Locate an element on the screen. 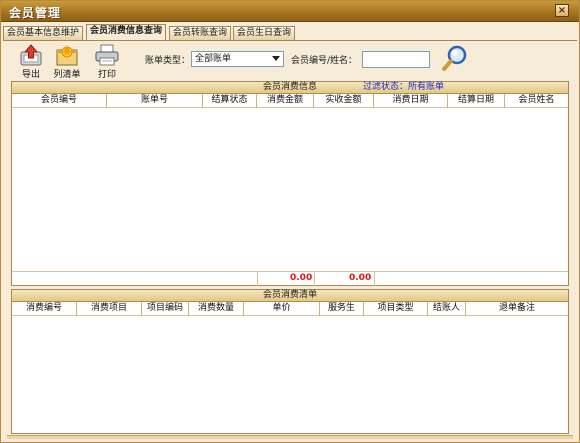 The height and width of the screenshot is (443, 580). tab-member-transfer-query: 会员转账查询 is located at coordinates (200, 33).